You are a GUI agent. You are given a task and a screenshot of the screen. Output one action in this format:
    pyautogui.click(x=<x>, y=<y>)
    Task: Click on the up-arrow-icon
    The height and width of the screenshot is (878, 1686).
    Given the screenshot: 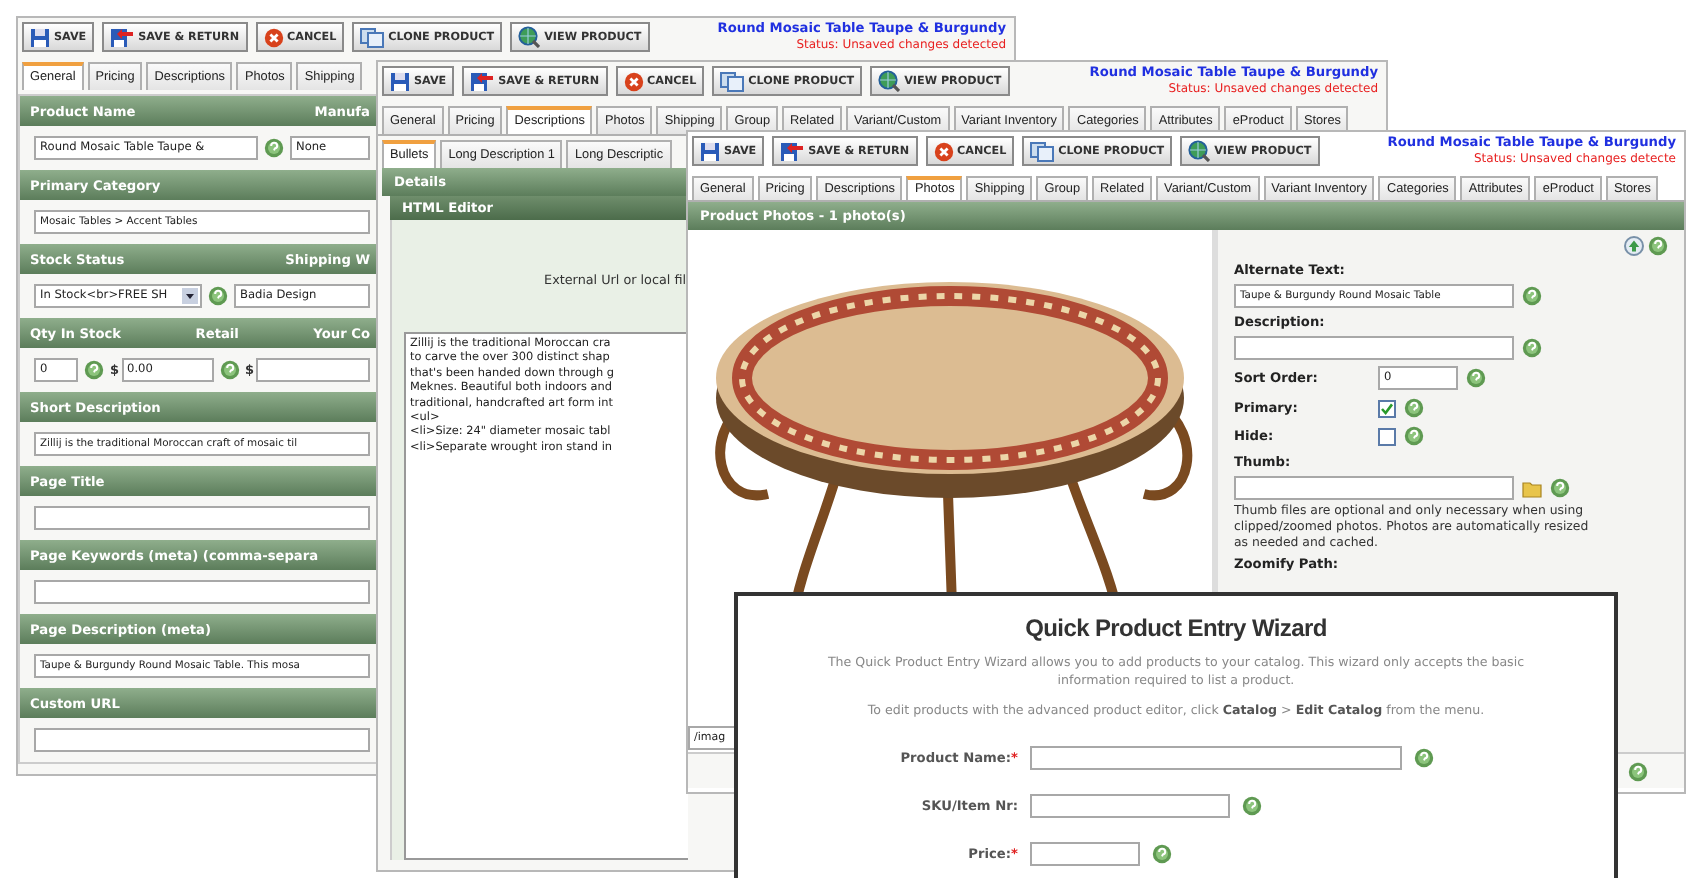 What is the action you would take?
    pyautogui.click(x=1634, y=246)
    